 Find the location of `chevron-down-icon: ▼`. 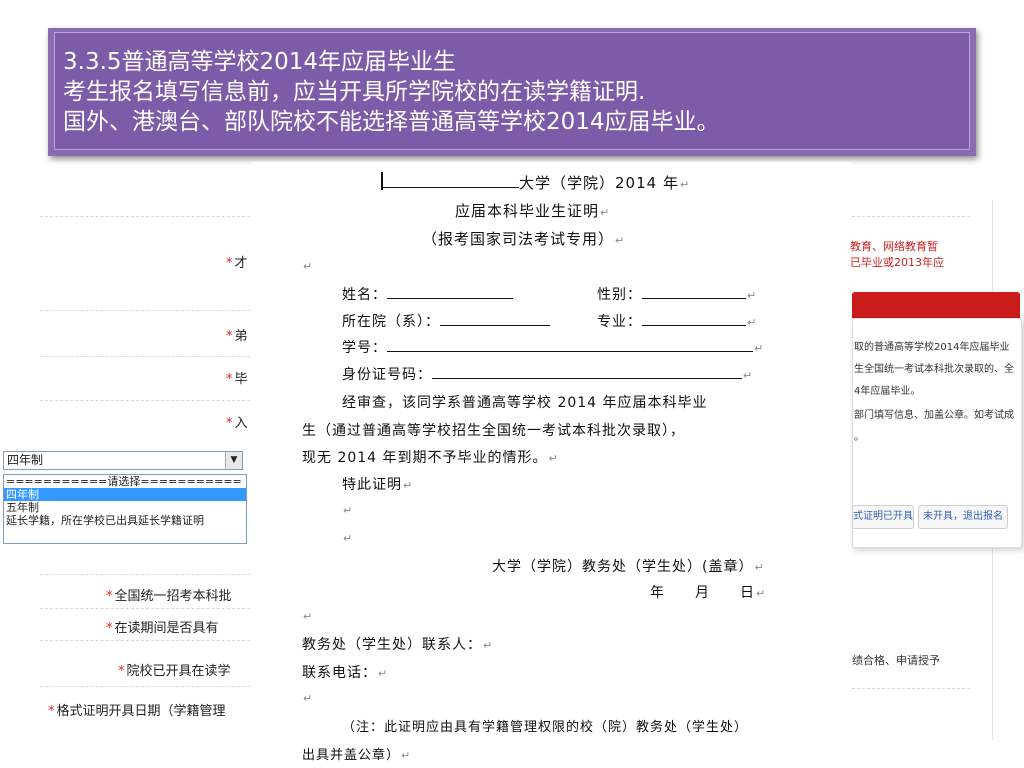

chevron-down-icon: ▼ is located at coordinates (233, 460).